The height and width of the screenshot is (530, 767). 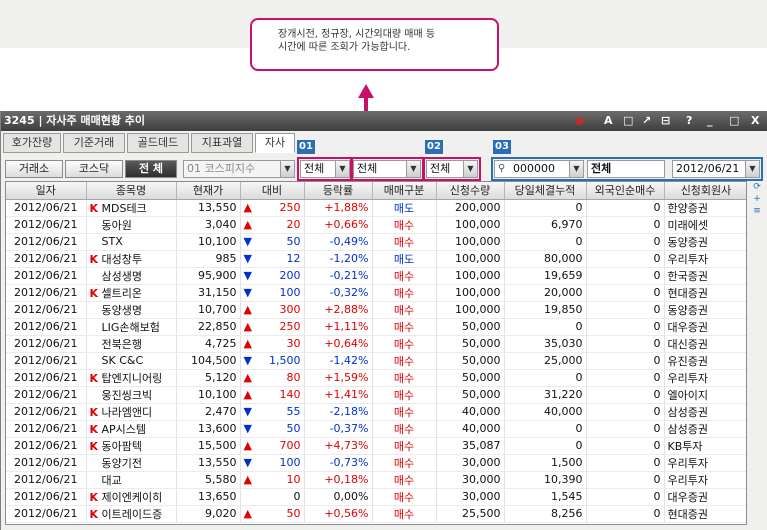 I want to click on refresh-icon: ⟳, so click(x=757, y=187).